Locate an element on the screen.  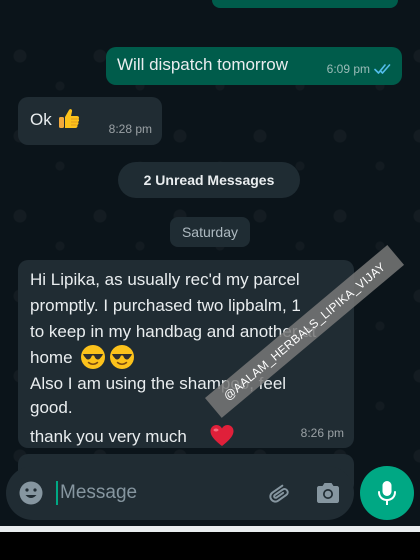
previous-message-bubble is located at coordinates (305, 4).